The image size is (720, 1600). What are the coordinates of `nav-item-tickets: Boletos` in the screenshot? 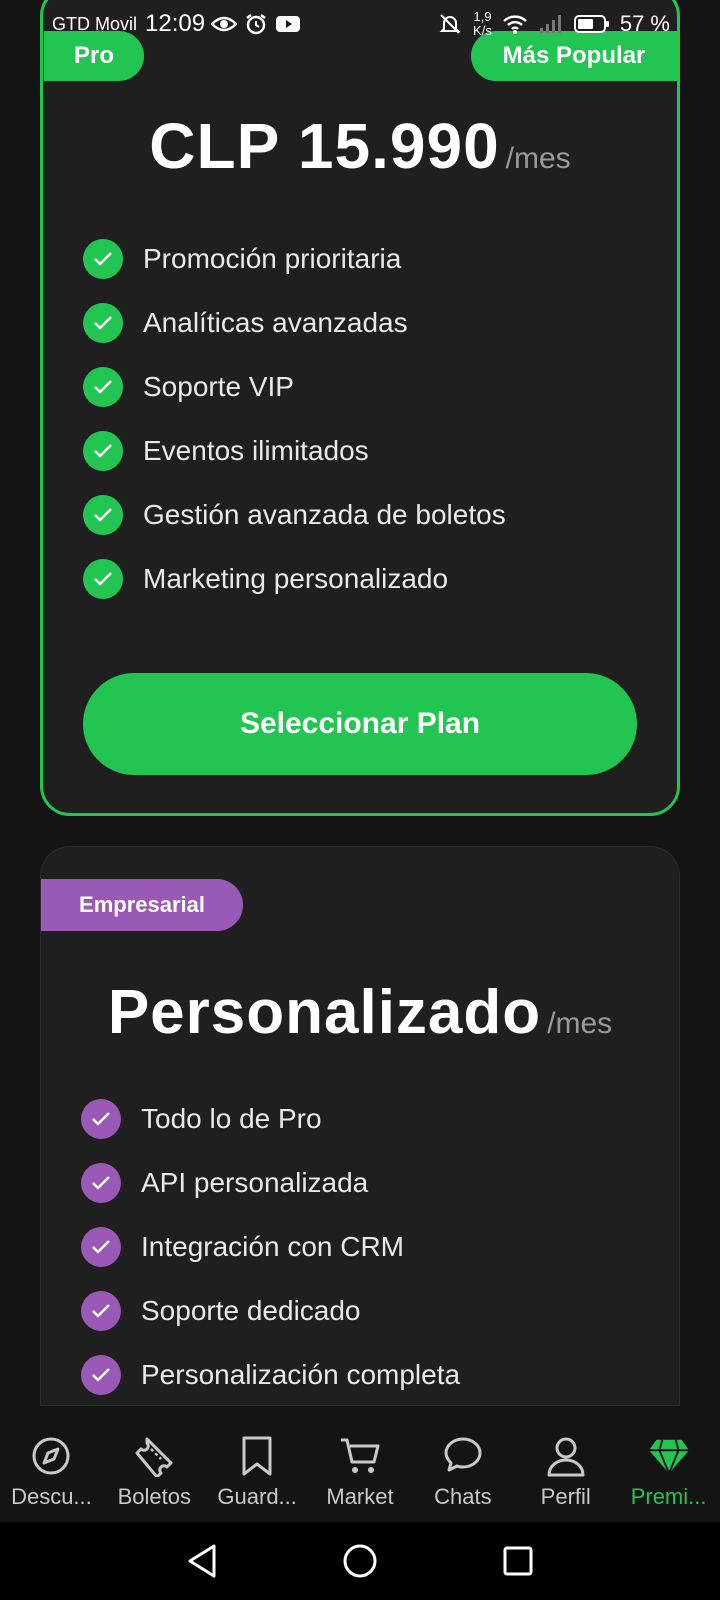 It's located at (154, 1464).